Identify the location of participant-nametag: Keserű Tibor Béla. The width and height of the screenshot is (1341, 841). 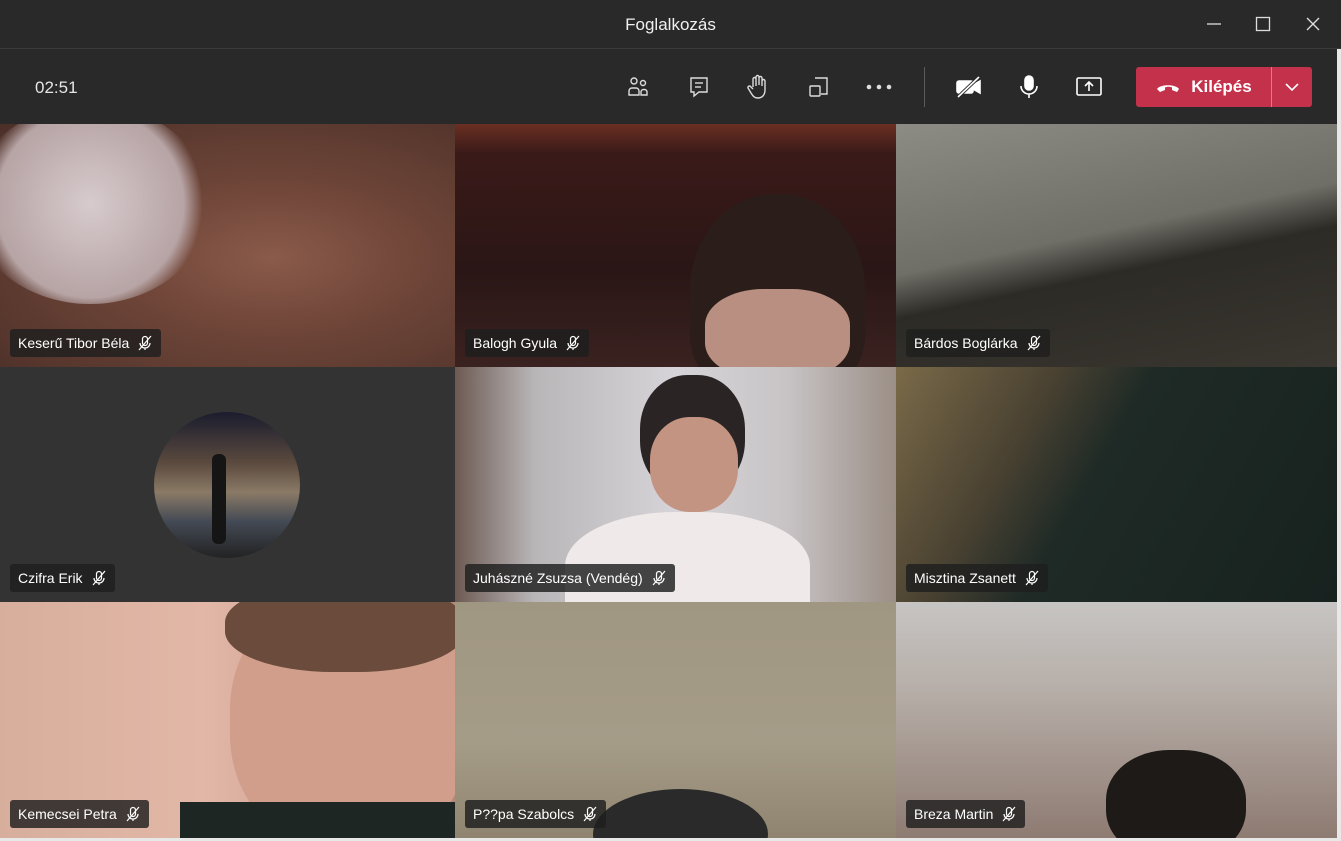
(86, 343).